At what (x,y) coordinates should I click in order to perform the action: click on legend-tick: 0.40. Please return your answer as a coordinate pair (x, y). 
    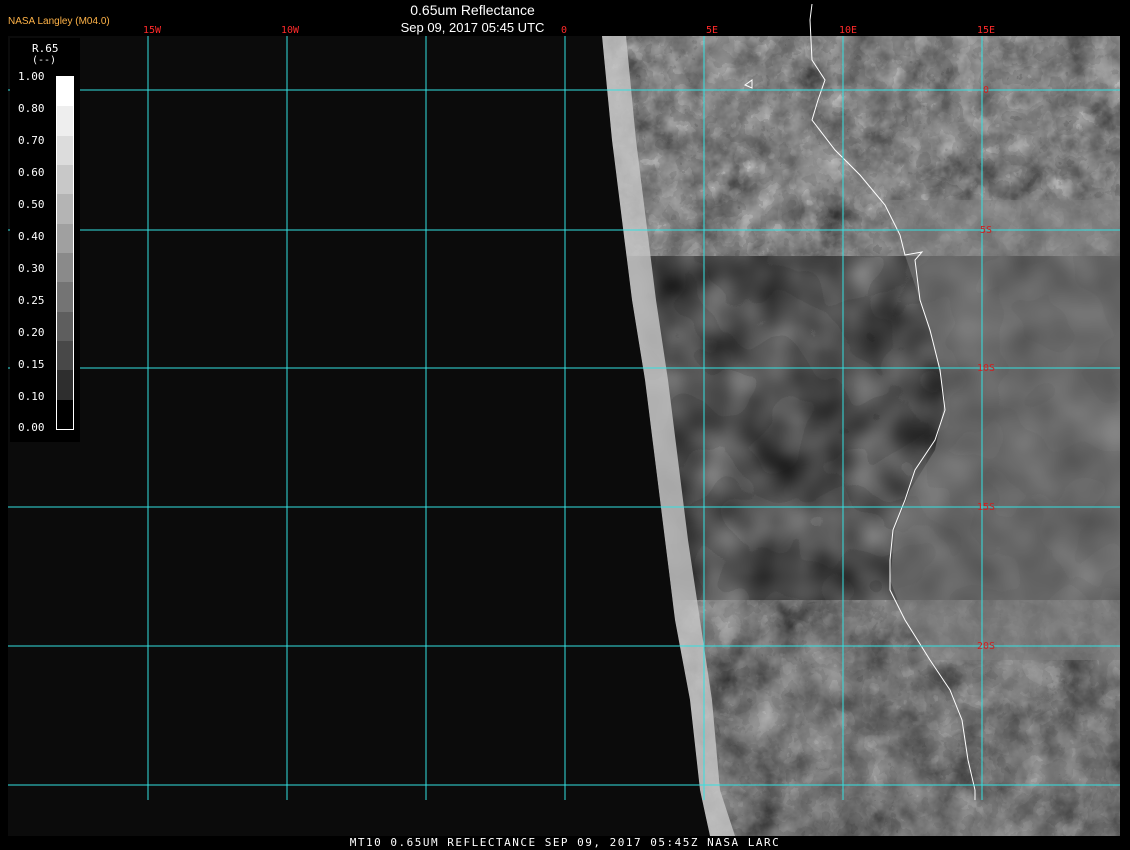
    Looking at the image, I should click on (31, 236).